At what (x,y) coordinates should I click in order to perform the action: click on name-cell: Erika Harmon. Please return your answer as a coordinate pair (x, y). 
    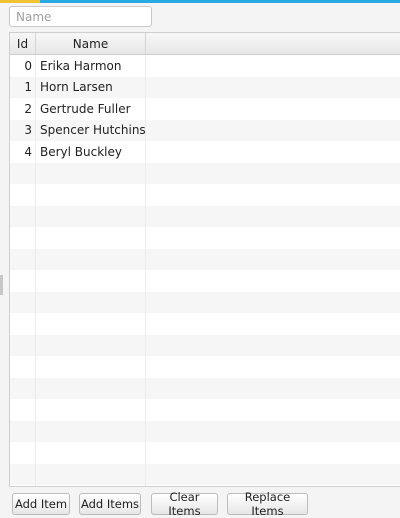
    Looking at the image, I should click on (91, 66).